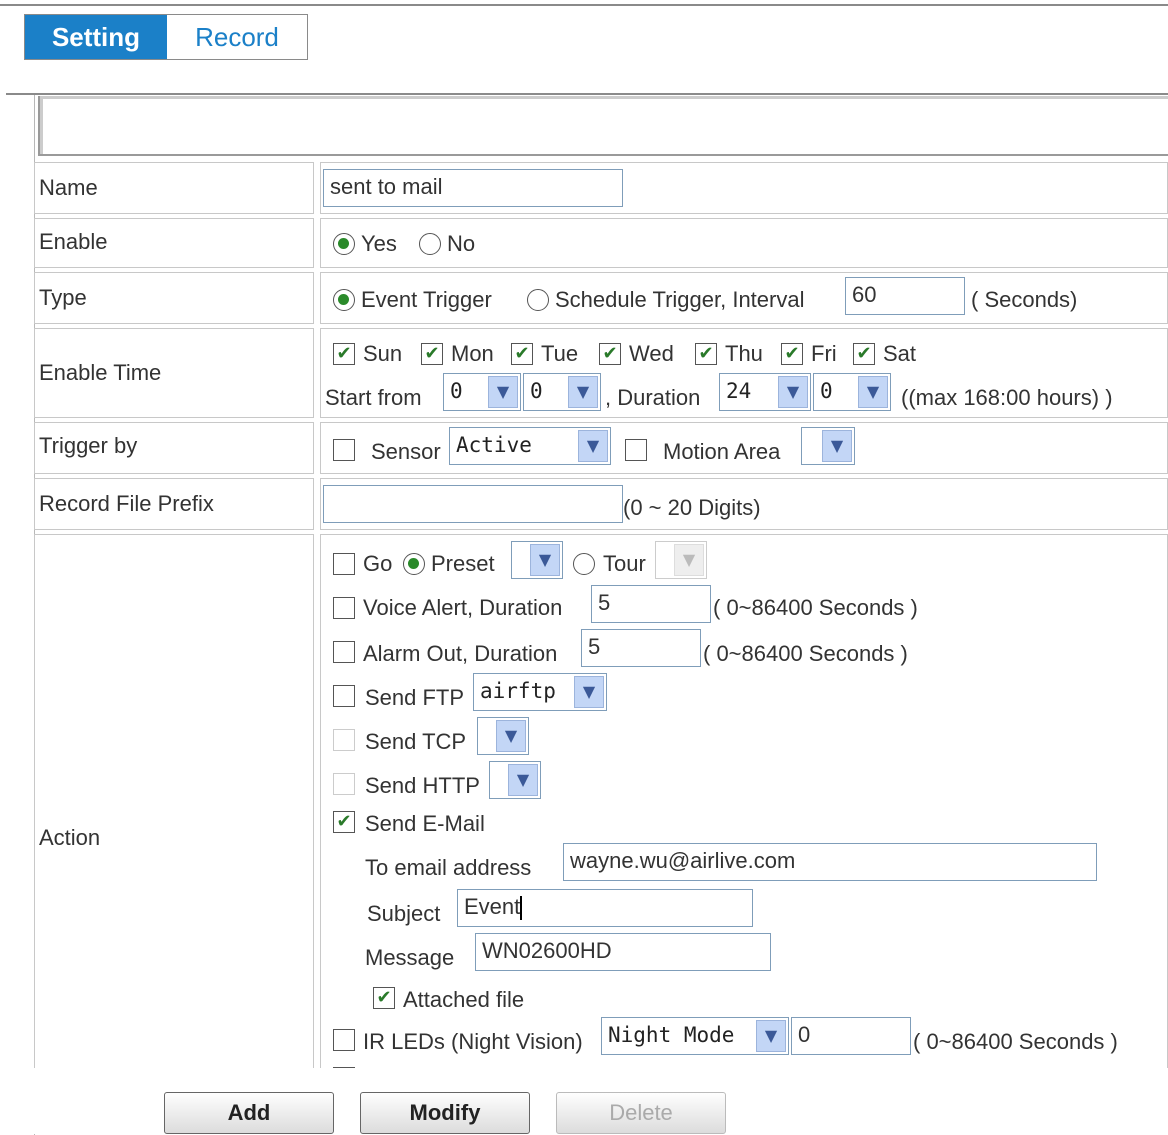  Describe the element at coordinates (344, 608) in the screenshot. I see `voice-alert-checkbox` at that location.